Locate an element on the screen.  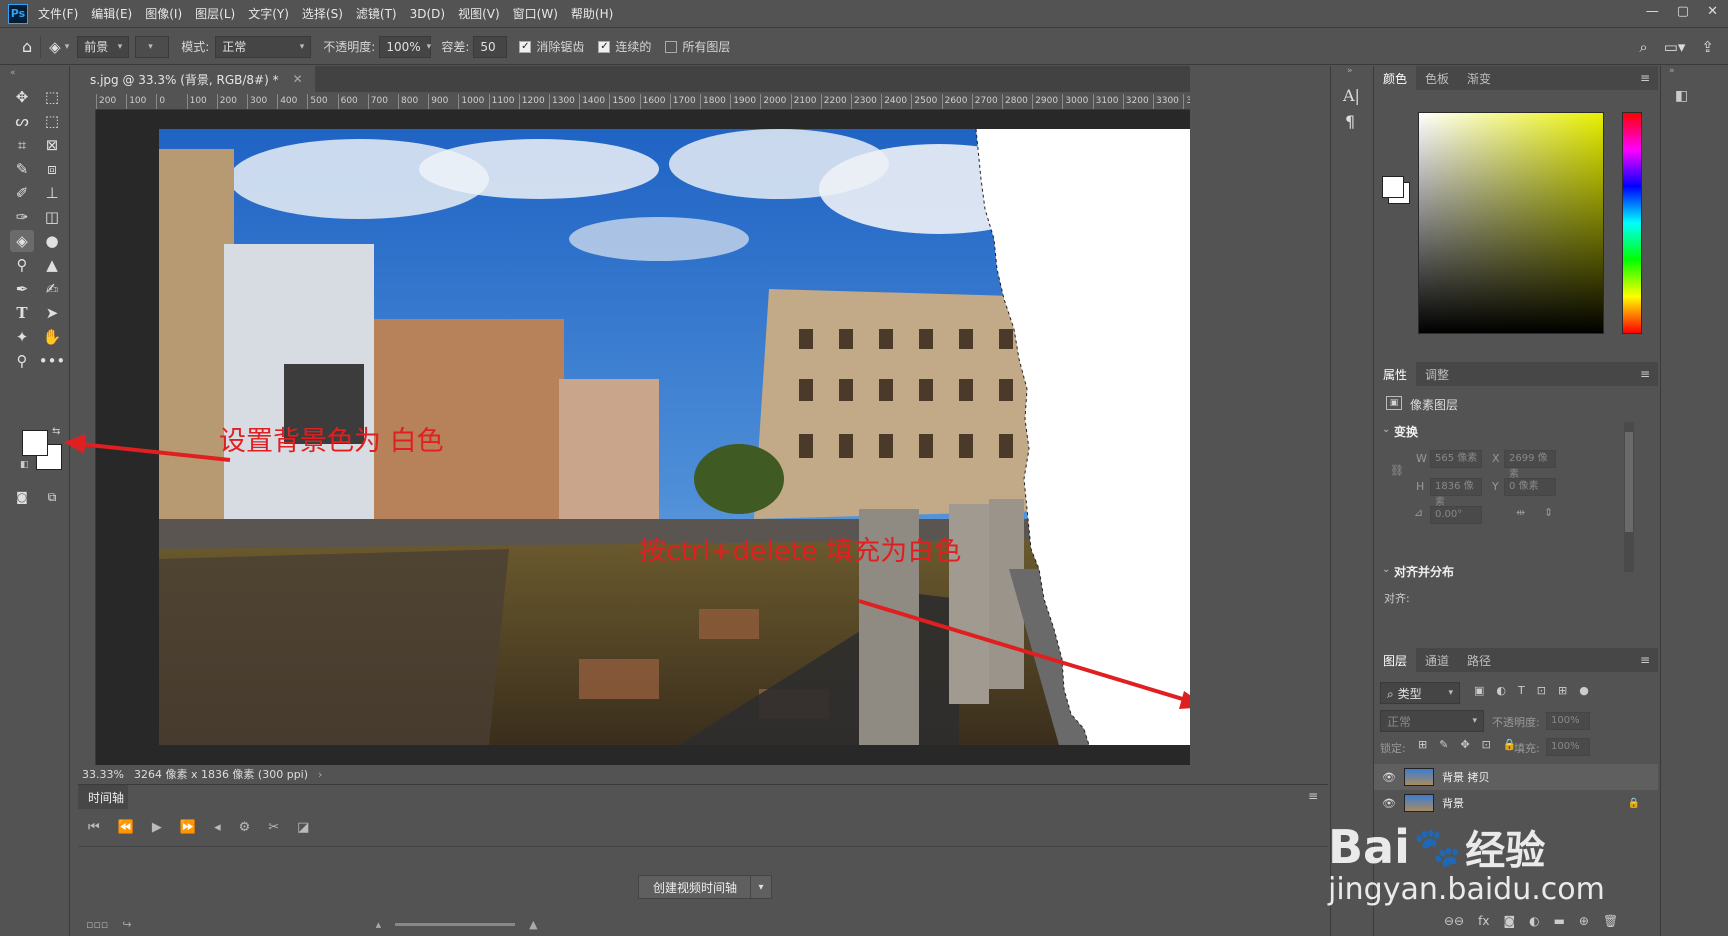
zoom-level: 33.33% is located at coordinates (103, 774).